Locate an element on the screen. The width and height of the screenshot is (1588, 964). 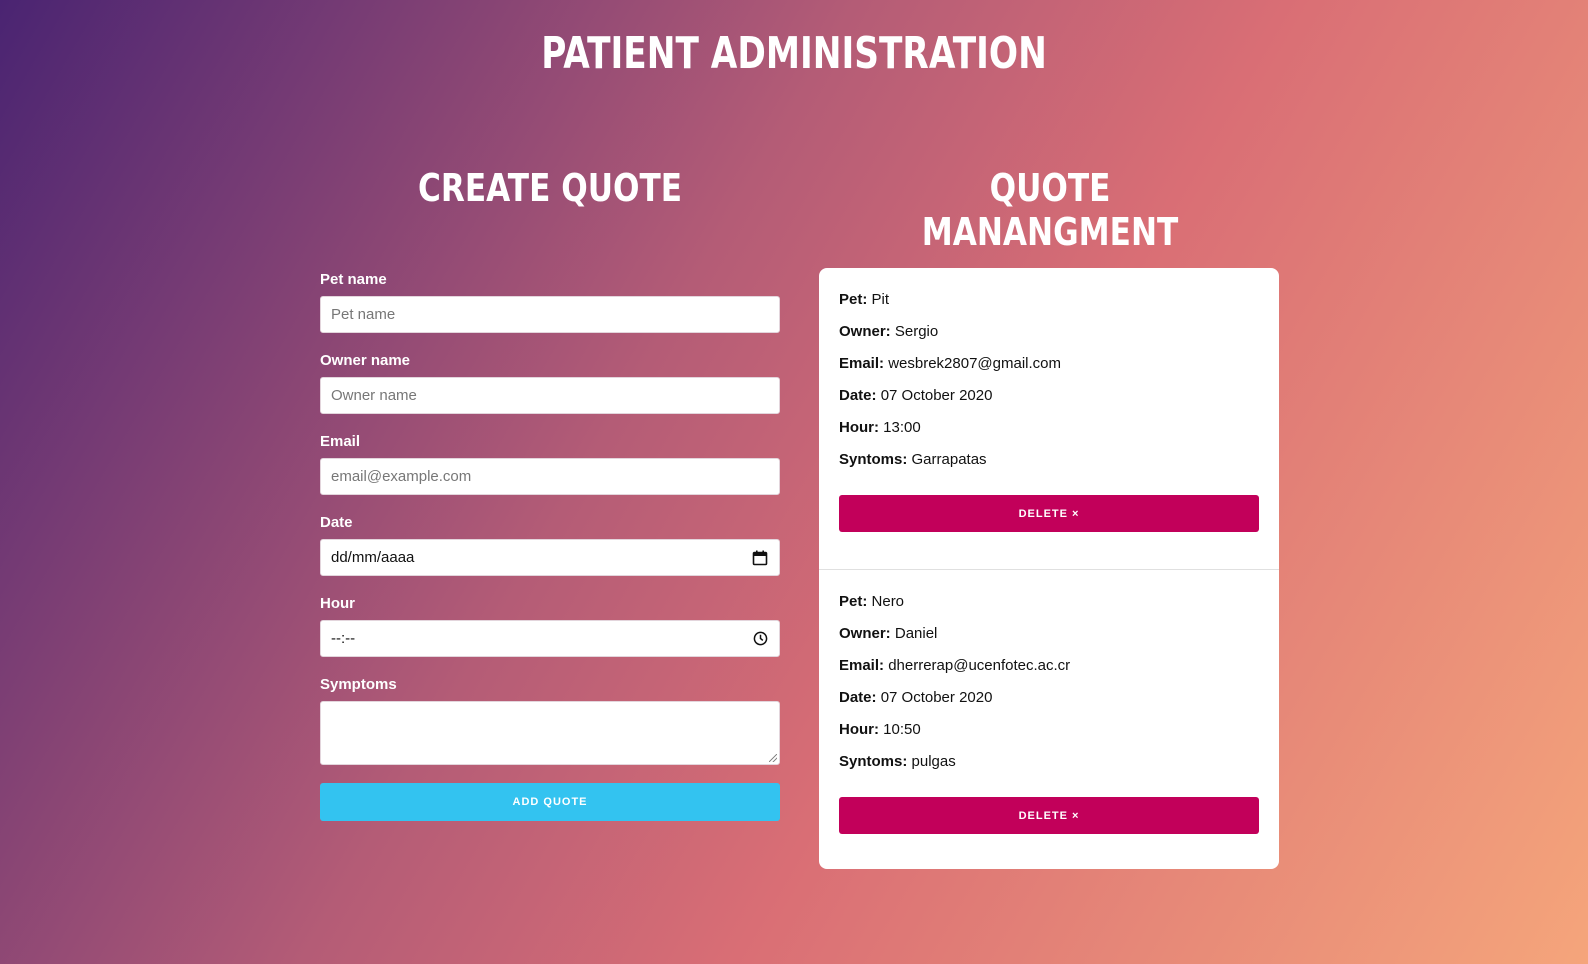
symptoms-label: Symptoms is located at coordinates (358, 684).